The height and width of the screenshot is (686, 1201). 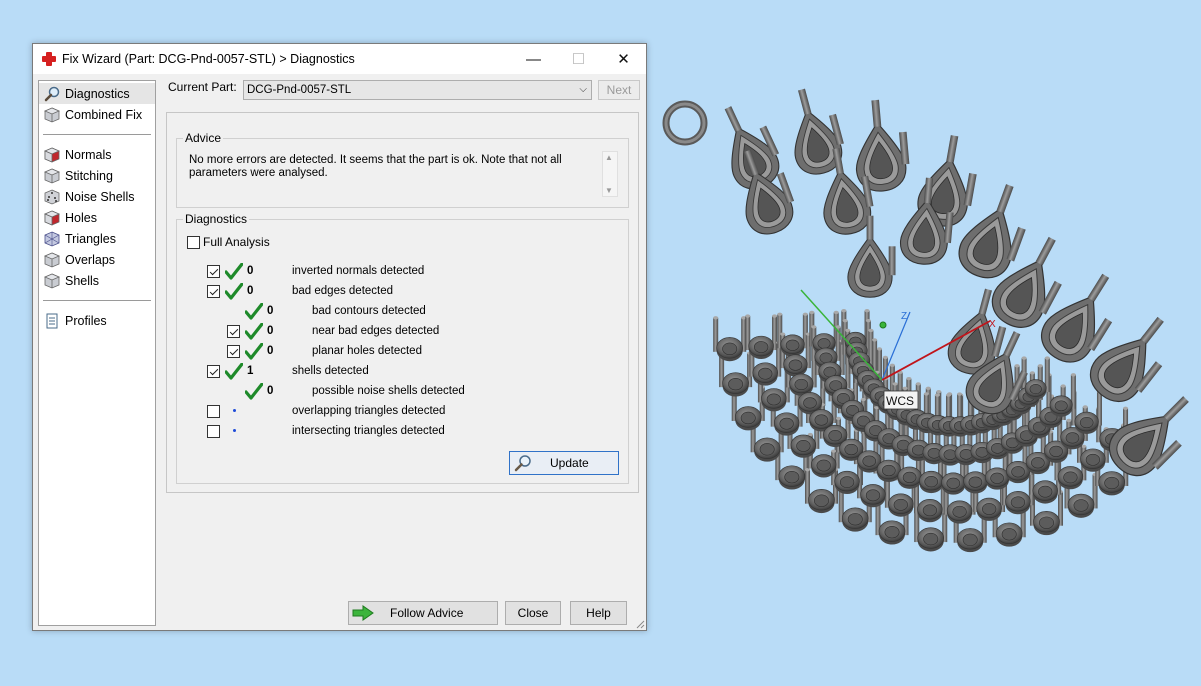 I want to click on update-label: Update, so click(x=569, y=463).